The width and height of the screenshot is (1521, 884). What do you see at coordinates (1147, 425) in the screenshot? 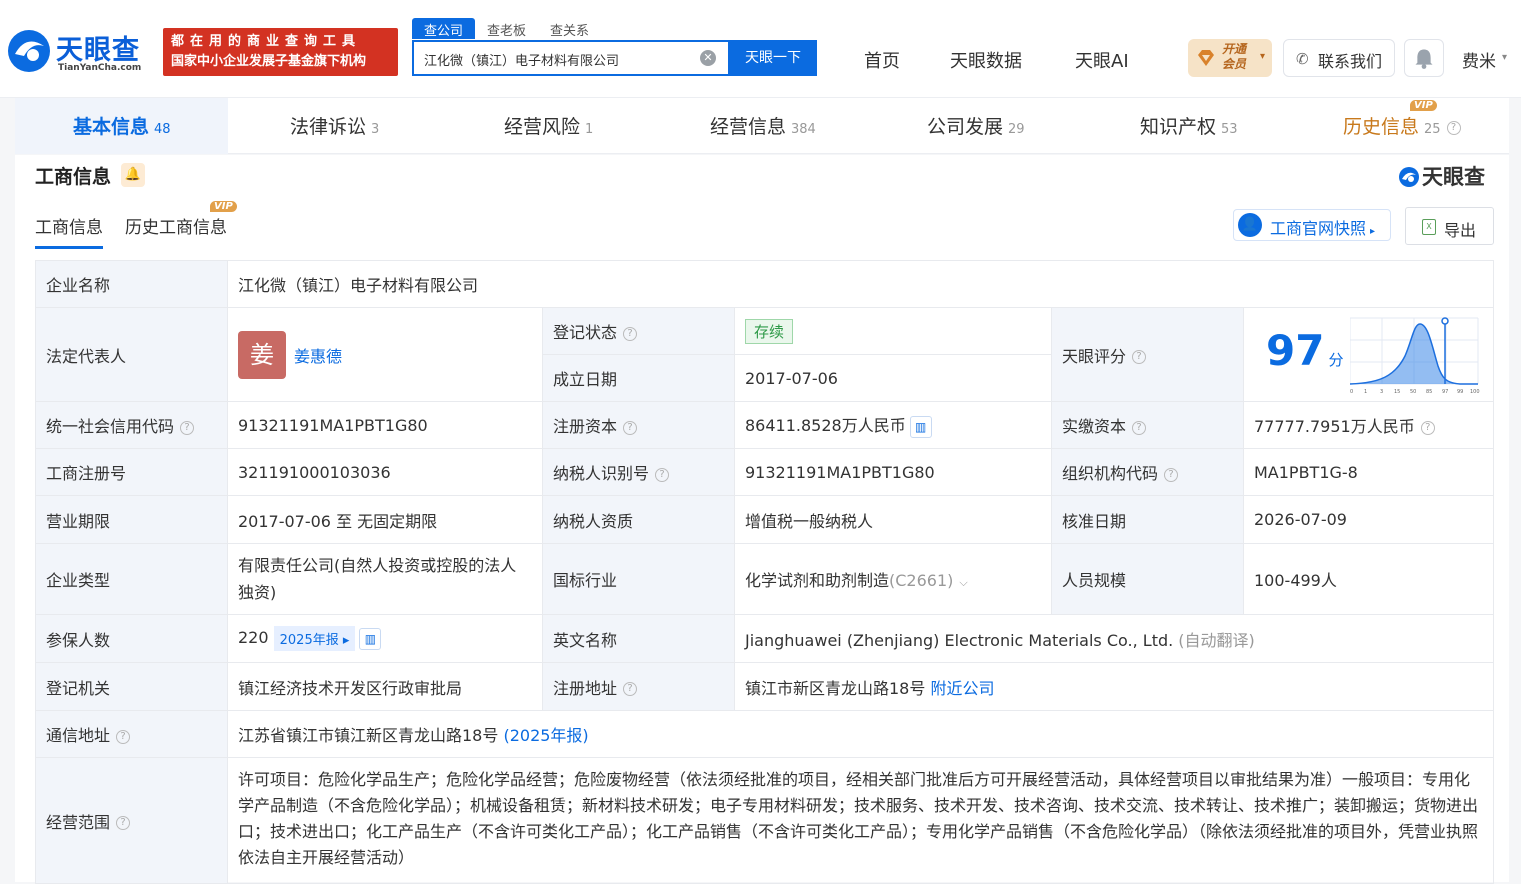
I see `paid-capital-label: 实缴资本?` at bounding box center [1147, 425].